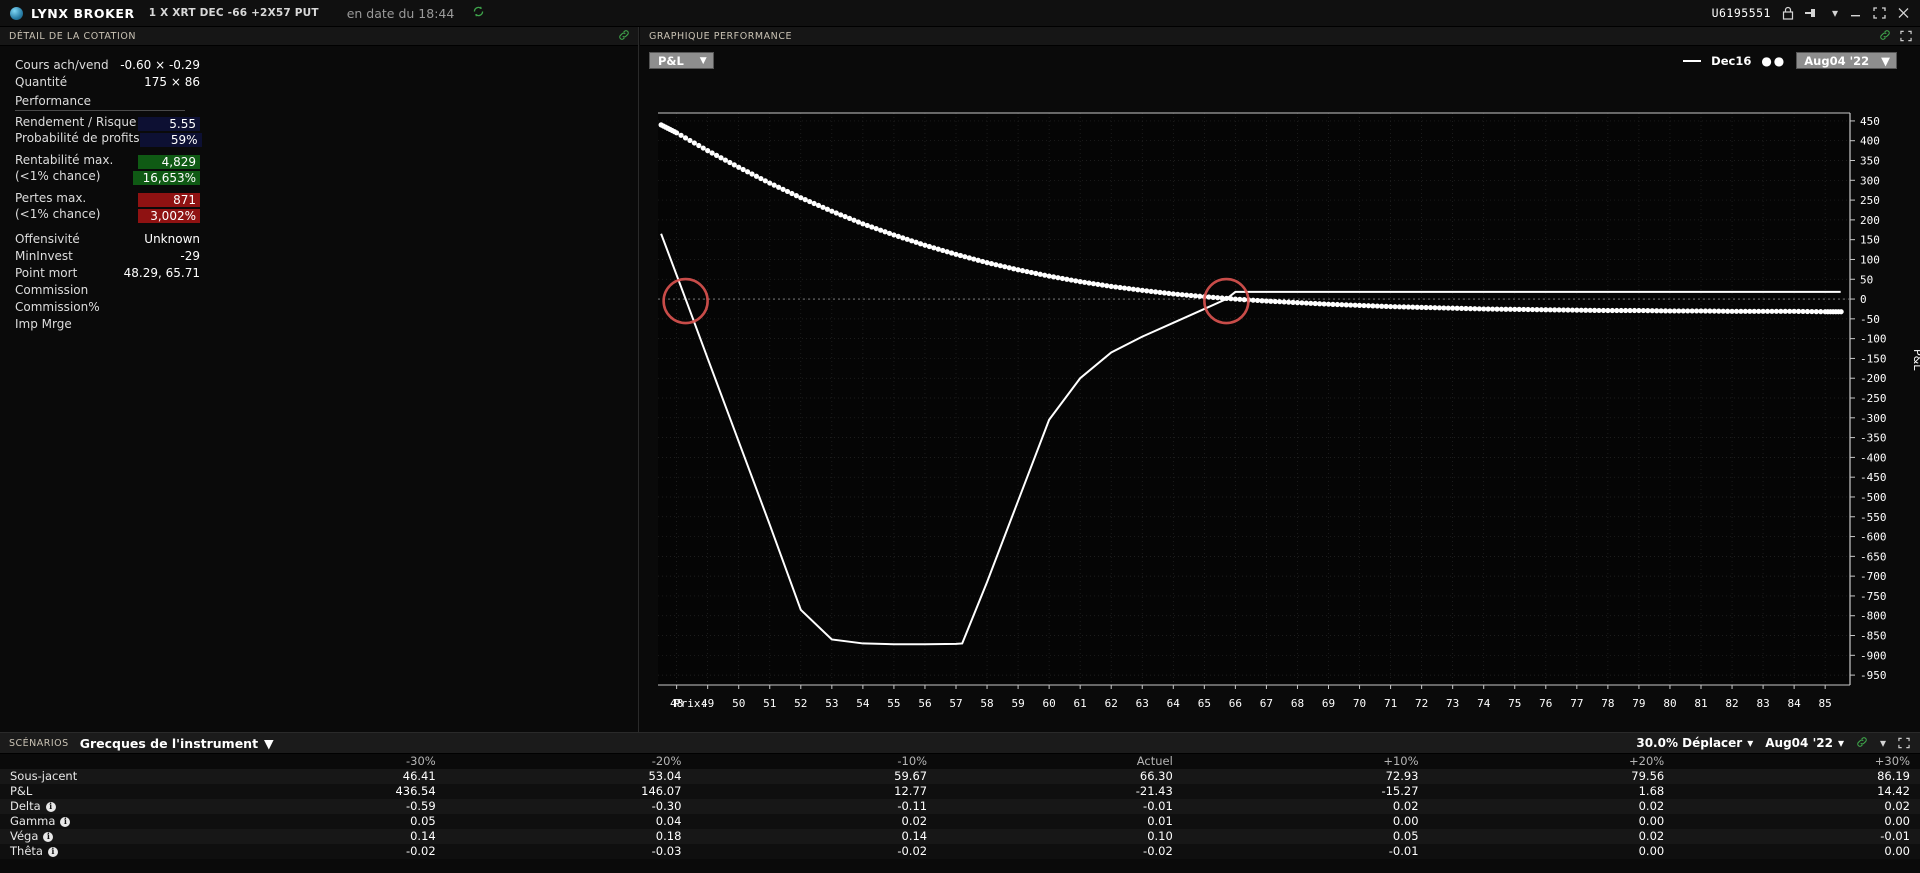  What do you see at coordinates (1883, 743) in the screenshot?
I see `scenarios-caret-icon: ▾` at bounding box center [1883, 743].